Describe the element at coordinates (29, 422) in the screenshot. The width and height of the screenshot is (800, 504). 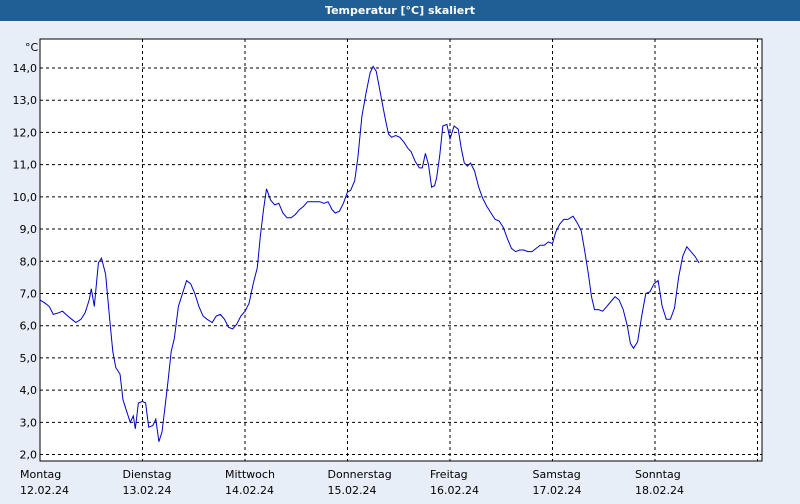
I see `y-tick-label: 3,0` at that location.